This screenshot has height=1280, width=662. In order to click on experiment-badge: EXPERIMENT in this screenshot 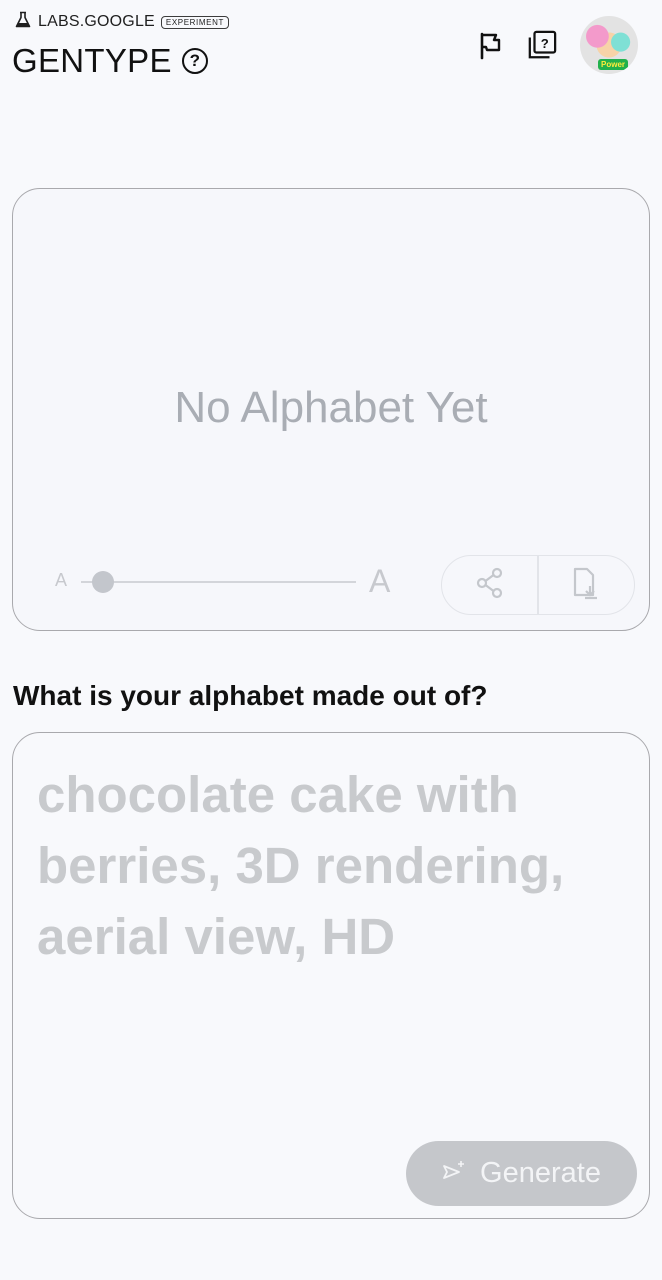, I will do `click(194, 22)`.